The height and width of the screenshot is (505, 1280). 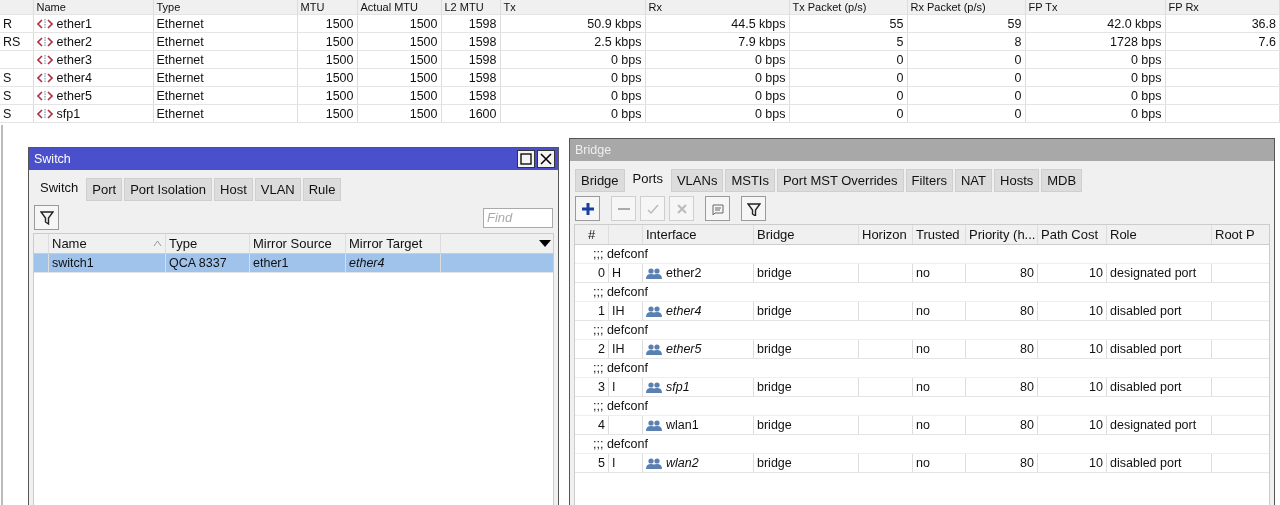 What do you see at coordinates (717, 7) in the screenshot?
I see `column-header: Rx` at bounding box center [717, 7].